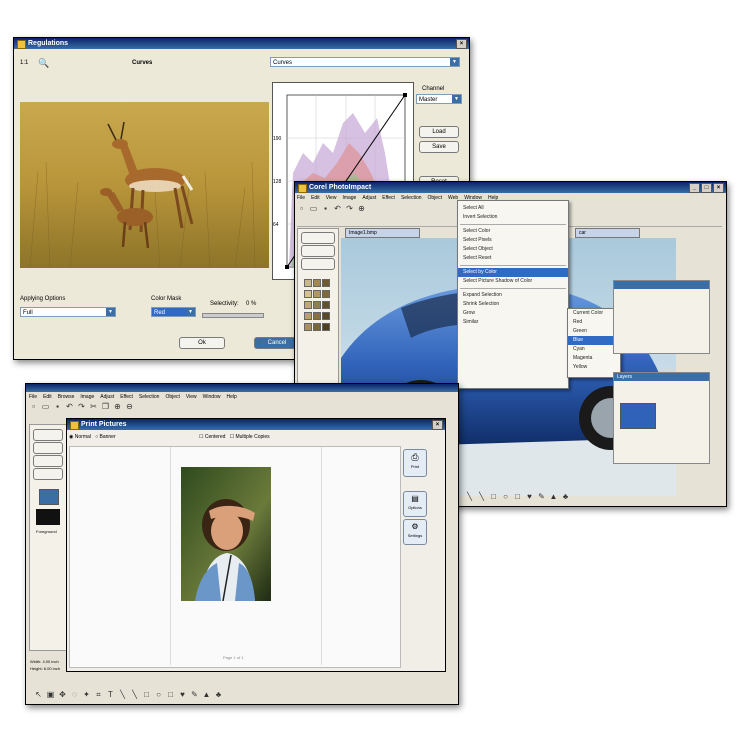  I want to click on color-mask-select: Red ▼, so click(173, 312).